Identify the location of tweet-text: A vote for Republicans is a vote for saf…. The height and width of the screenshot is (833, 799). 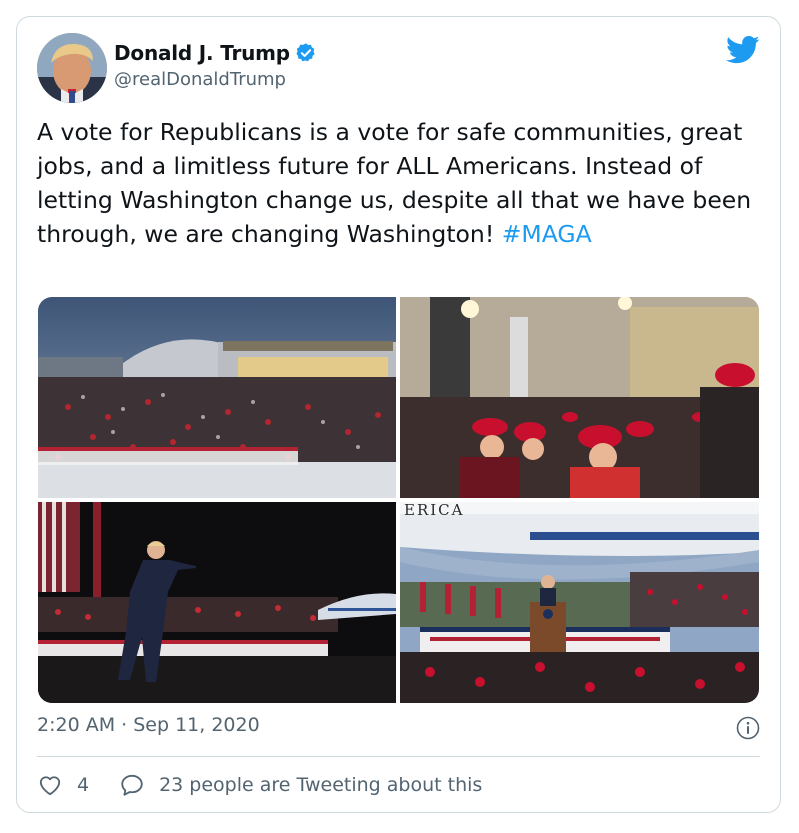
(399, 183).